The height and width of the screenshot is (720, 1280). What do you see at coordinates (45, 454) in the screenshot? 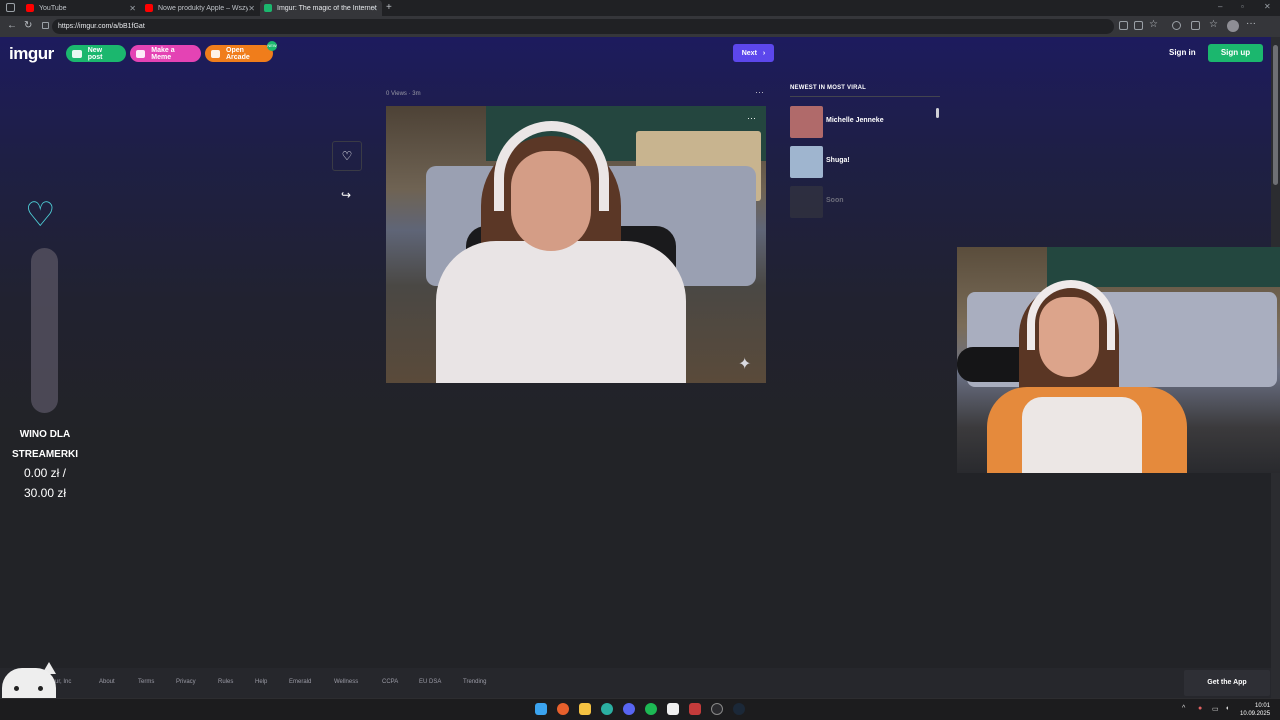
I see `goal-title-line: STREAMERKI` at bounding box center [45, 454].